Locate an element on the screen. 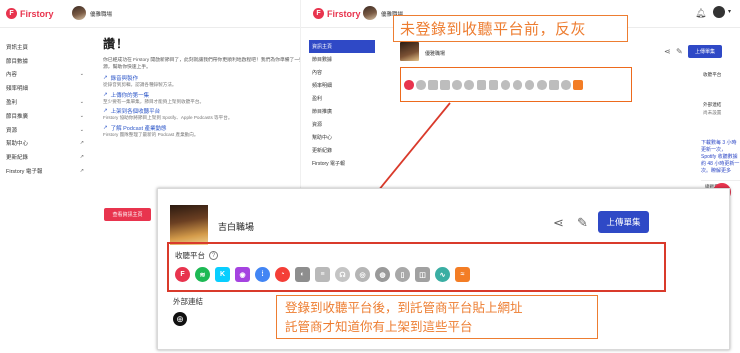 This screenshot has width=740, height=353. sidebar-item: 內容 is located at coordinates (342, 72).